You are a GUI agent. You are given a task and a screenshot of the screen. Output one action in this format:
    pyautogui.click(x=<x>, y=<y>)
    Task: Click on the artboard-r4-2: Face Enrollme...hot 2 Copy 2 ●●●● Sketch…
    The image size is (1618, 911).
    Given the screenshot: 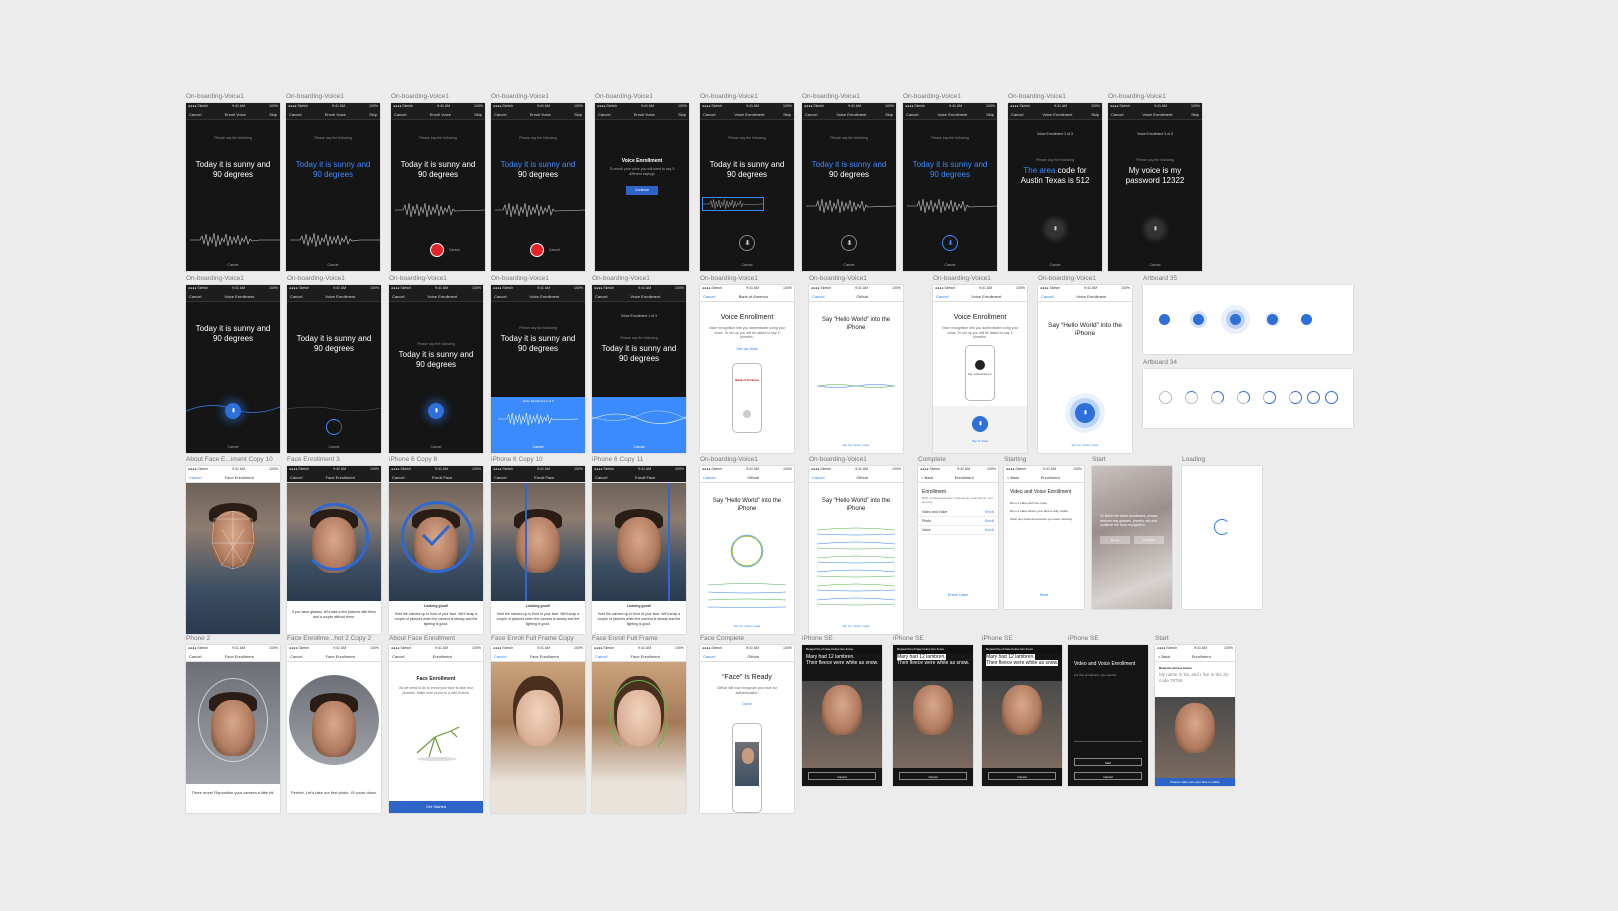 What is the action you would take?
    pyautogui.click(x=334, y=724)
    